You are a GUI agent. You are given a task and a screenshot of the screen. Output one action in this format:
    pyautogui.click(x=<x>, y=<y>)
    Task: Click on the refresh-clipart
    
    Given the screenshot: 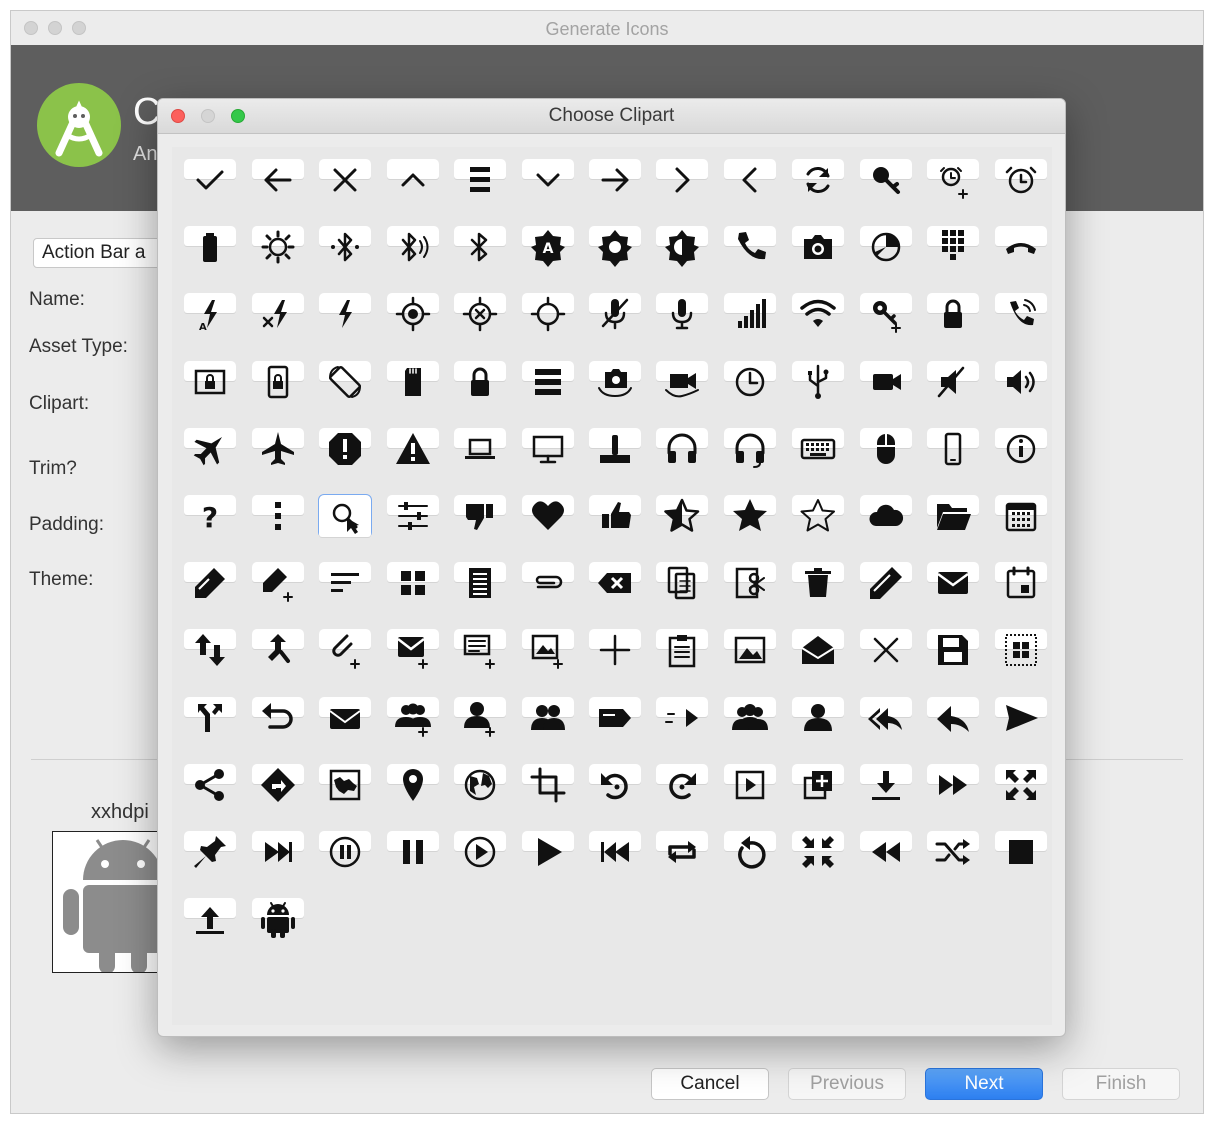 What is the action you would take?
    pyautogui.click(x=818, y=180)
    